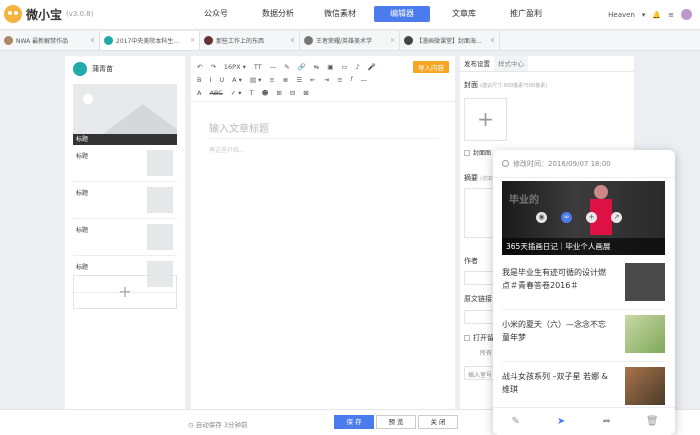 This screenshot has height=435, width=700. I want to click on hero-article: 毕业的 ◉ ∞ + ↗ 365天插画日记｜毕业个人画展, so click(583, 218).